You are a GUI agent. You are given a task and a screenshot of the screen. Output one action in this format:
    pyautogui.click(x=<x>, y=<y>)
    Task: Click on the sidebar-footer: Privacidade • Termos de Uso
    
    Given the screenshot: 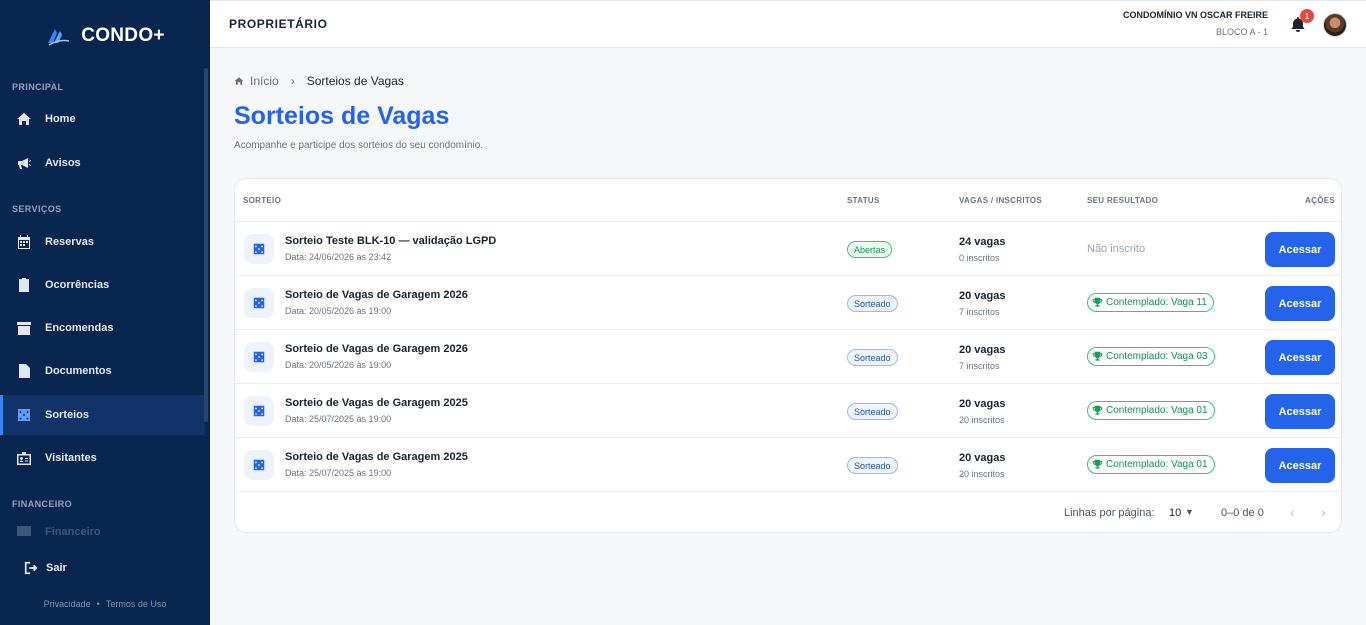 What is the action you would take?
    pyautogui.click(x=105, y=604)
    